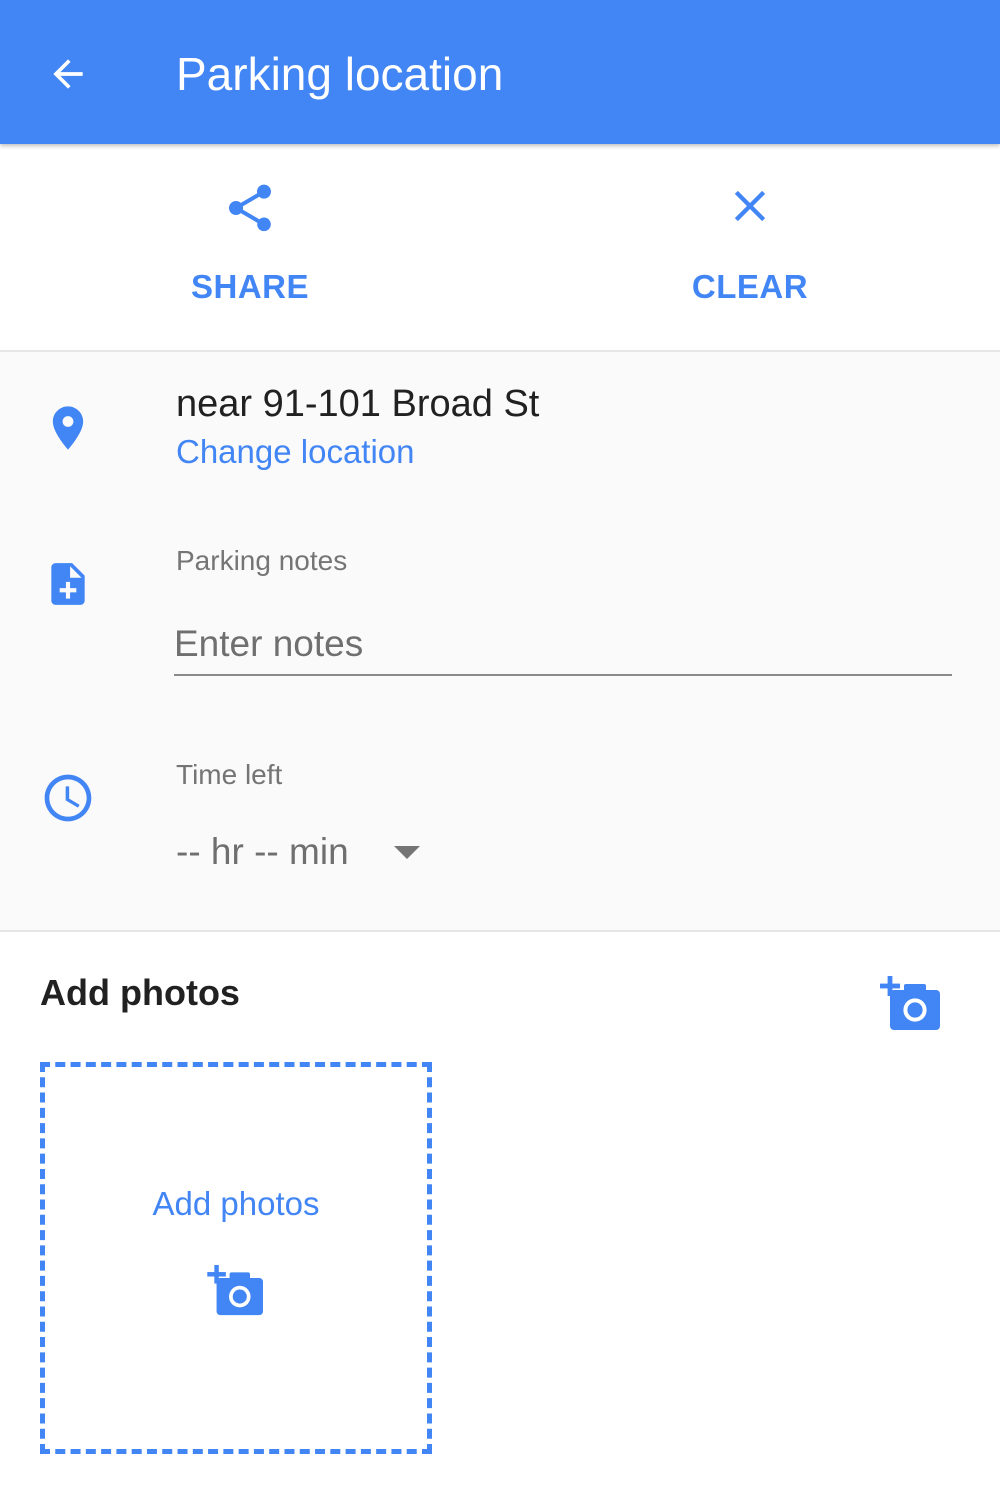 The image size is (1000, 1488). Describe the element at coordinates (236, 1258) in the screenshot. I see `add-photos-dropzone: Add photos` at that location.